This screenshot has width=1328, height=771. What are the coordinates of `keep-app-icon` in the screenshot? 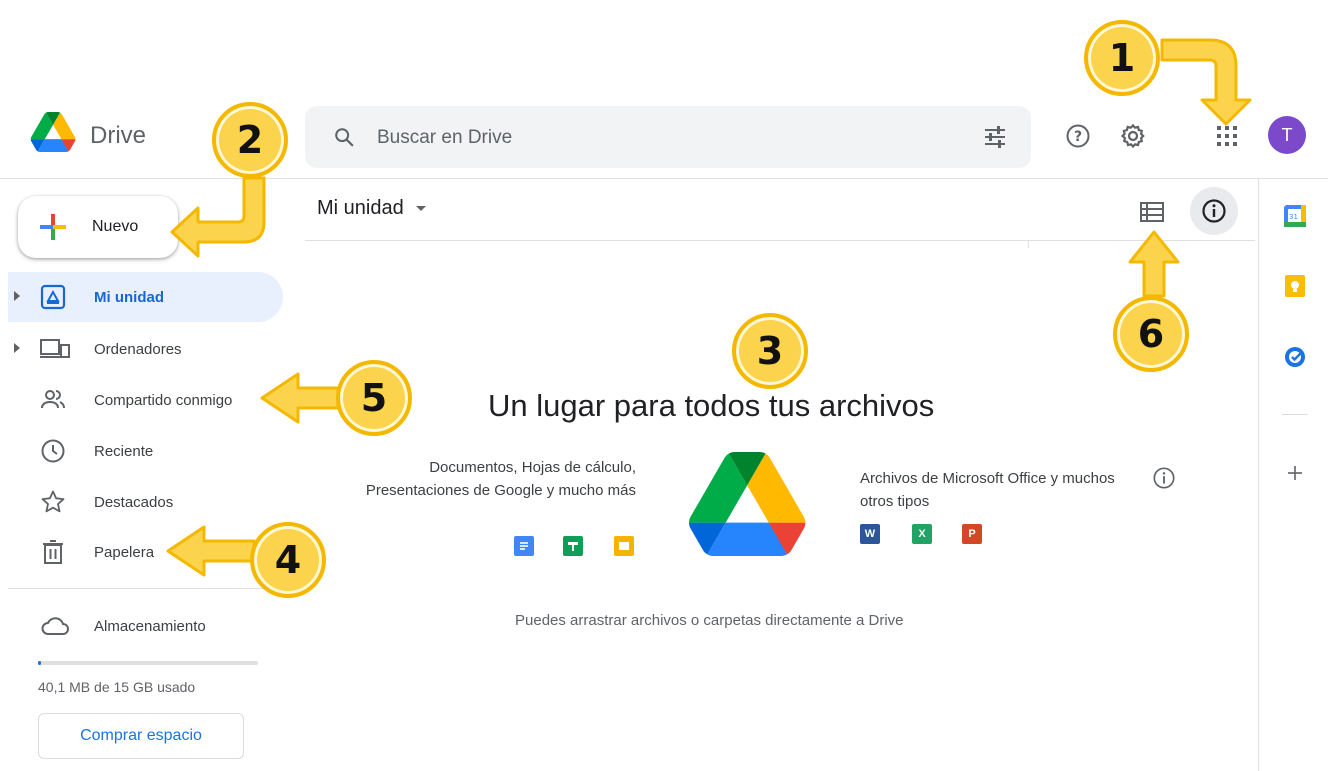 It's located at (1295, 286).